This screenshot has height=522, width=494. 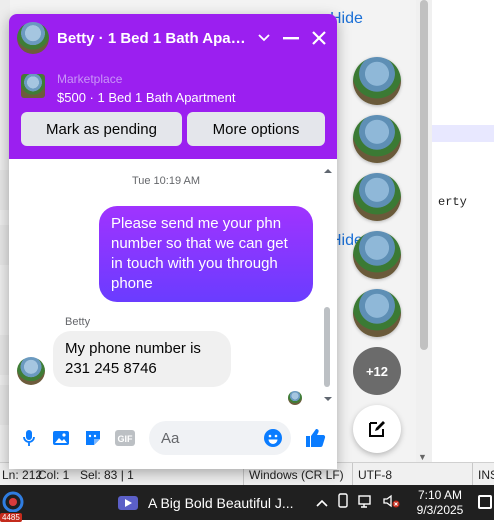 I want to click on clock-date: 9/3/2025, so click(x=440, y=510).